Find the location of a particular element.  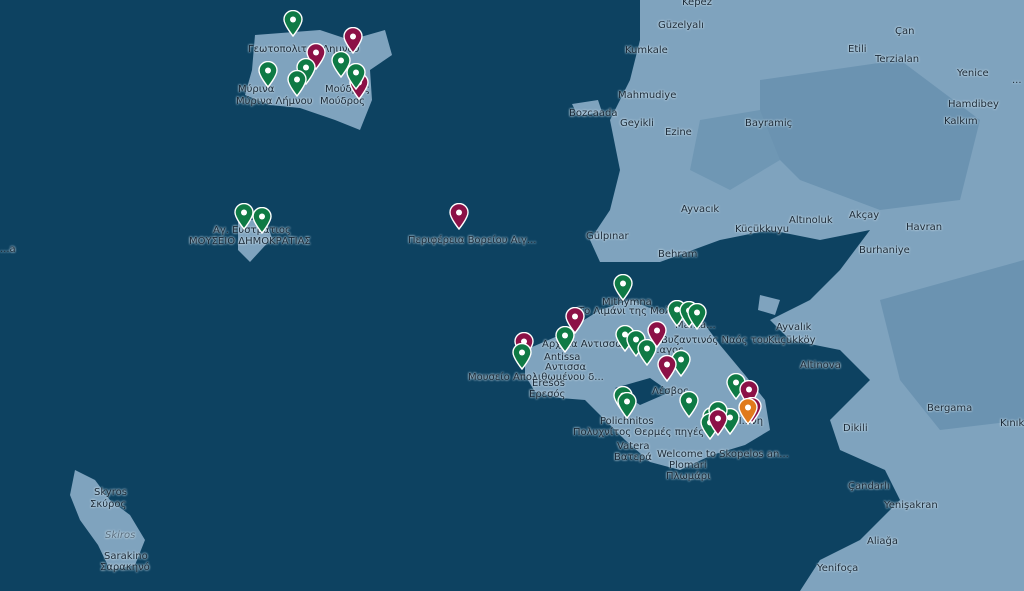

label-yenifoca: Yenifoça is located at coordinates (838, 568).